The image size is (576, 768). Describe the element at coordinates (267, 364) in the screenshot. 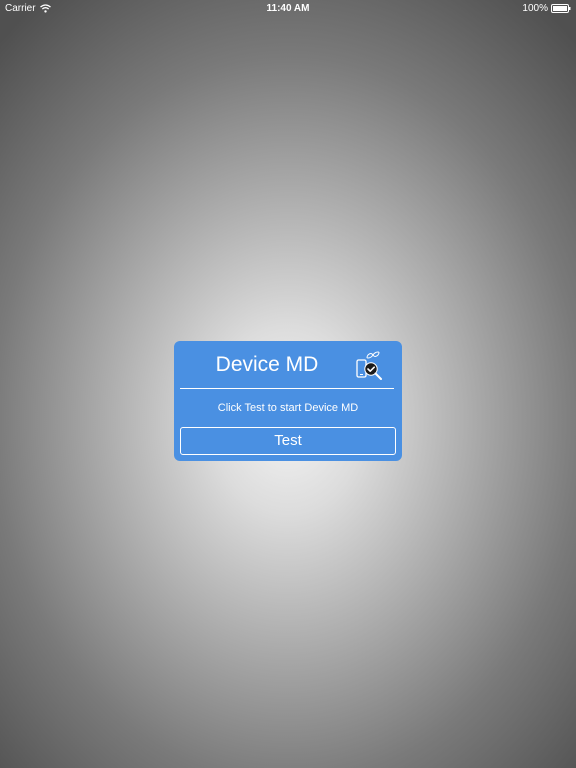

I see `card-title: Device MD` at that location.